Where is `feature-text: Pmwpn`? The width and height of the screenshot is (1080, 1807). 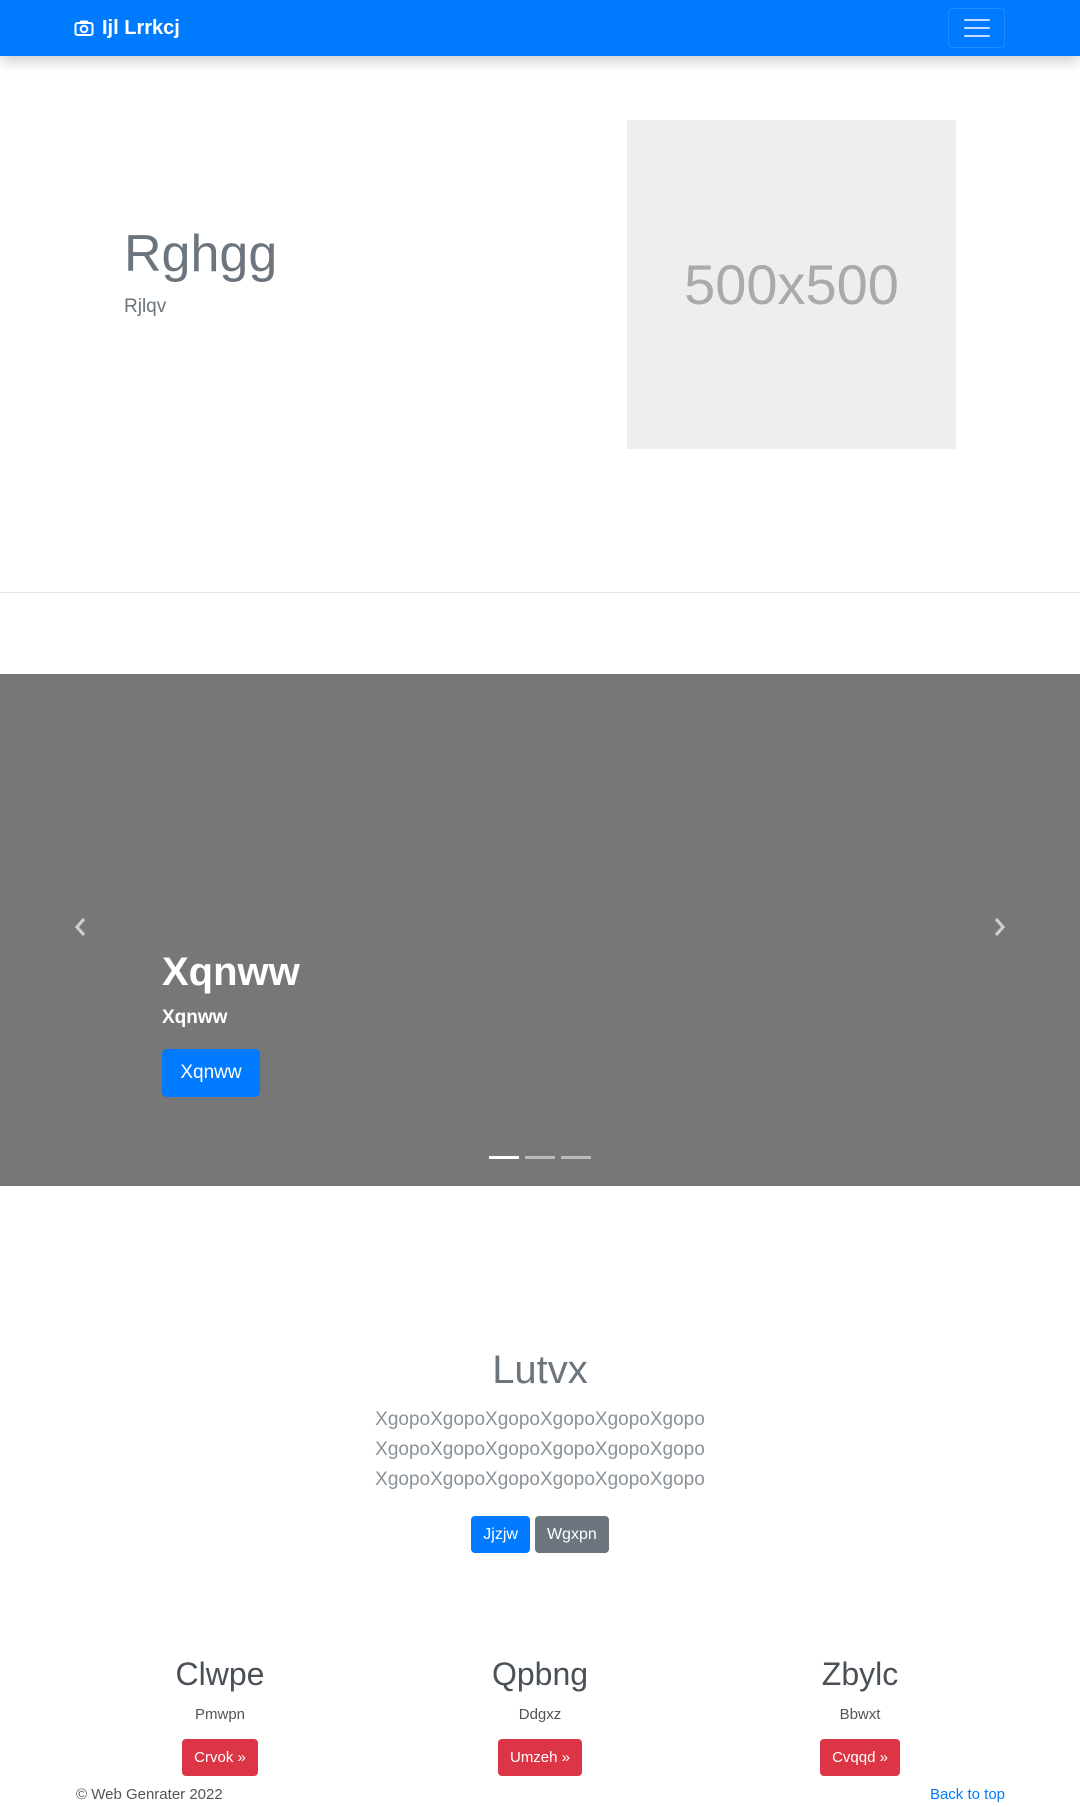 feature-text: Pmwpn is located at coordinates (220, 1715).